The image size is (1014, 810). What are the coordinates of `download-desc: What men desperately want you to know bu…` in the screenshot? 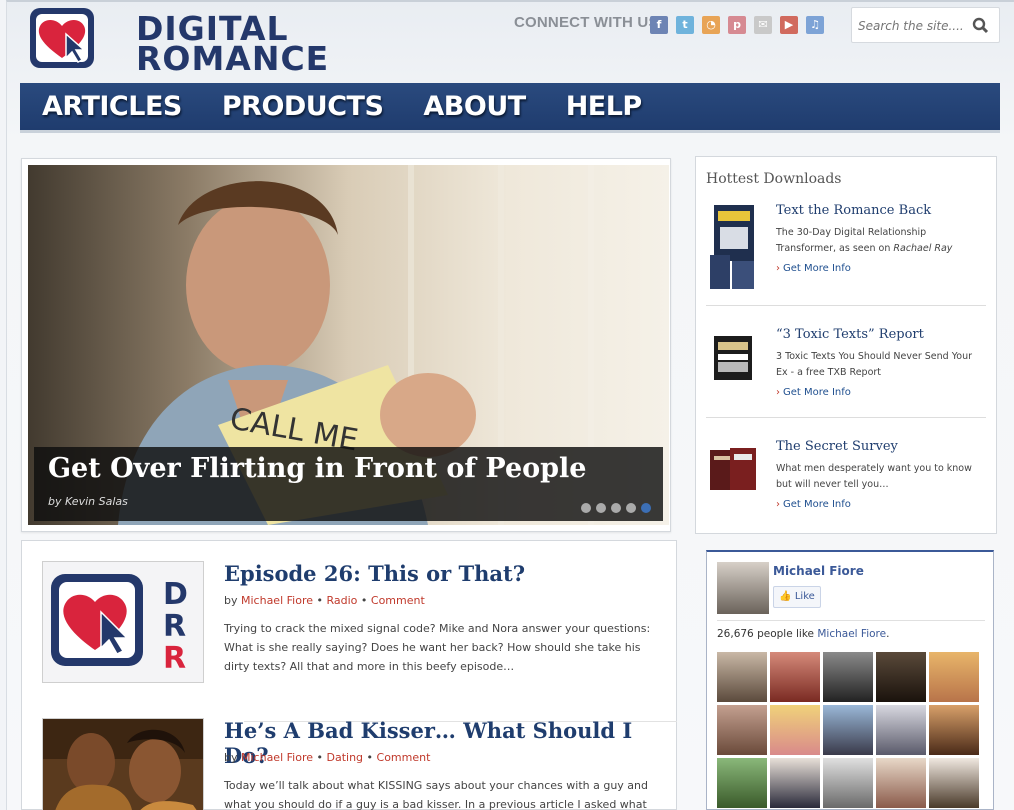 It's located at (874, 476).